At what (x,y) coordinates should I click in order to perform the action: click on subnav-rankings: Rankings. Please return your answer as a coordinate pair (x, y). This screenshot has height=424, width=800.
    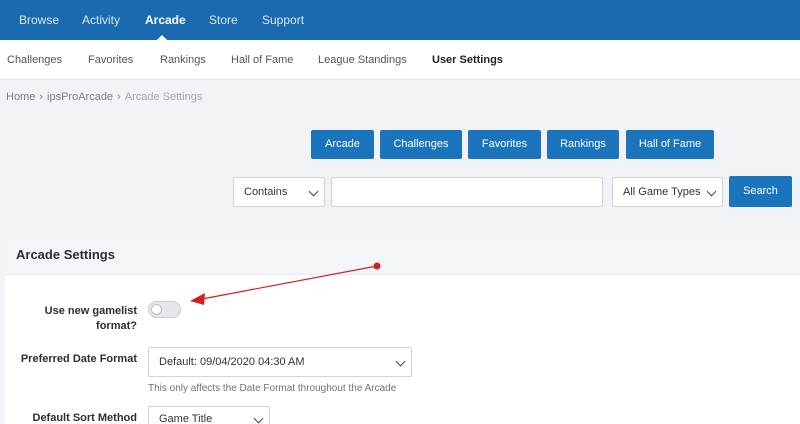
    Looking at the image, I should click on (183, 60).